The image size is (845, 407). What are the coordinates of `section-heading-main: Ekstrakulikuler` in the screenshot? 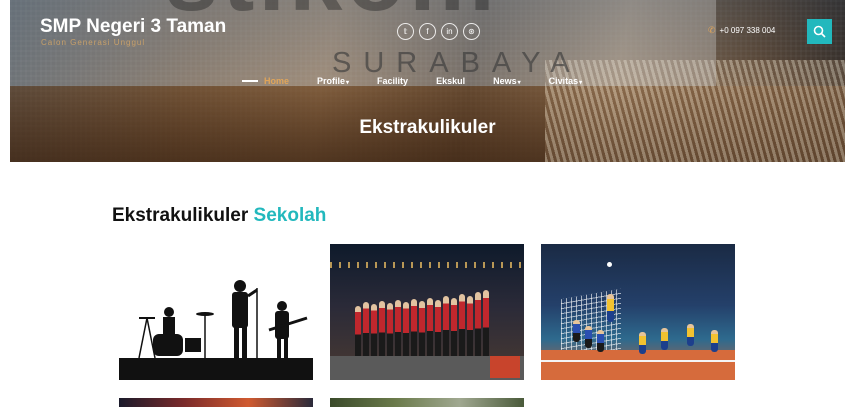 It's located at (180, 215).